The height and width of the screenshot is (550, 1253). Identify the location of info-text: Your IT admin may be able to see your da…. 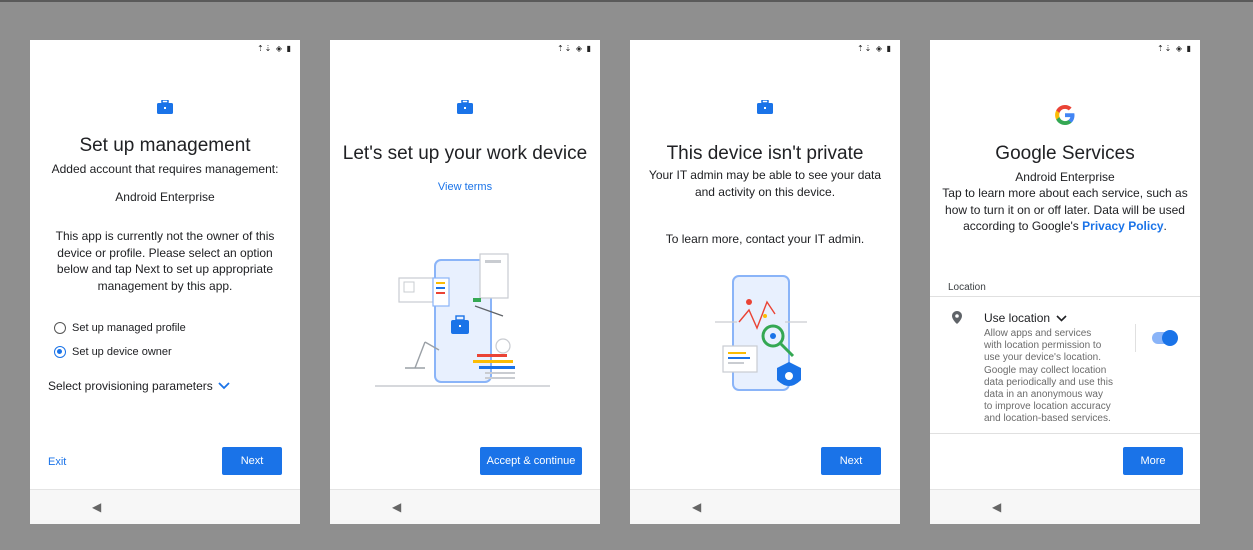
(765, 183).